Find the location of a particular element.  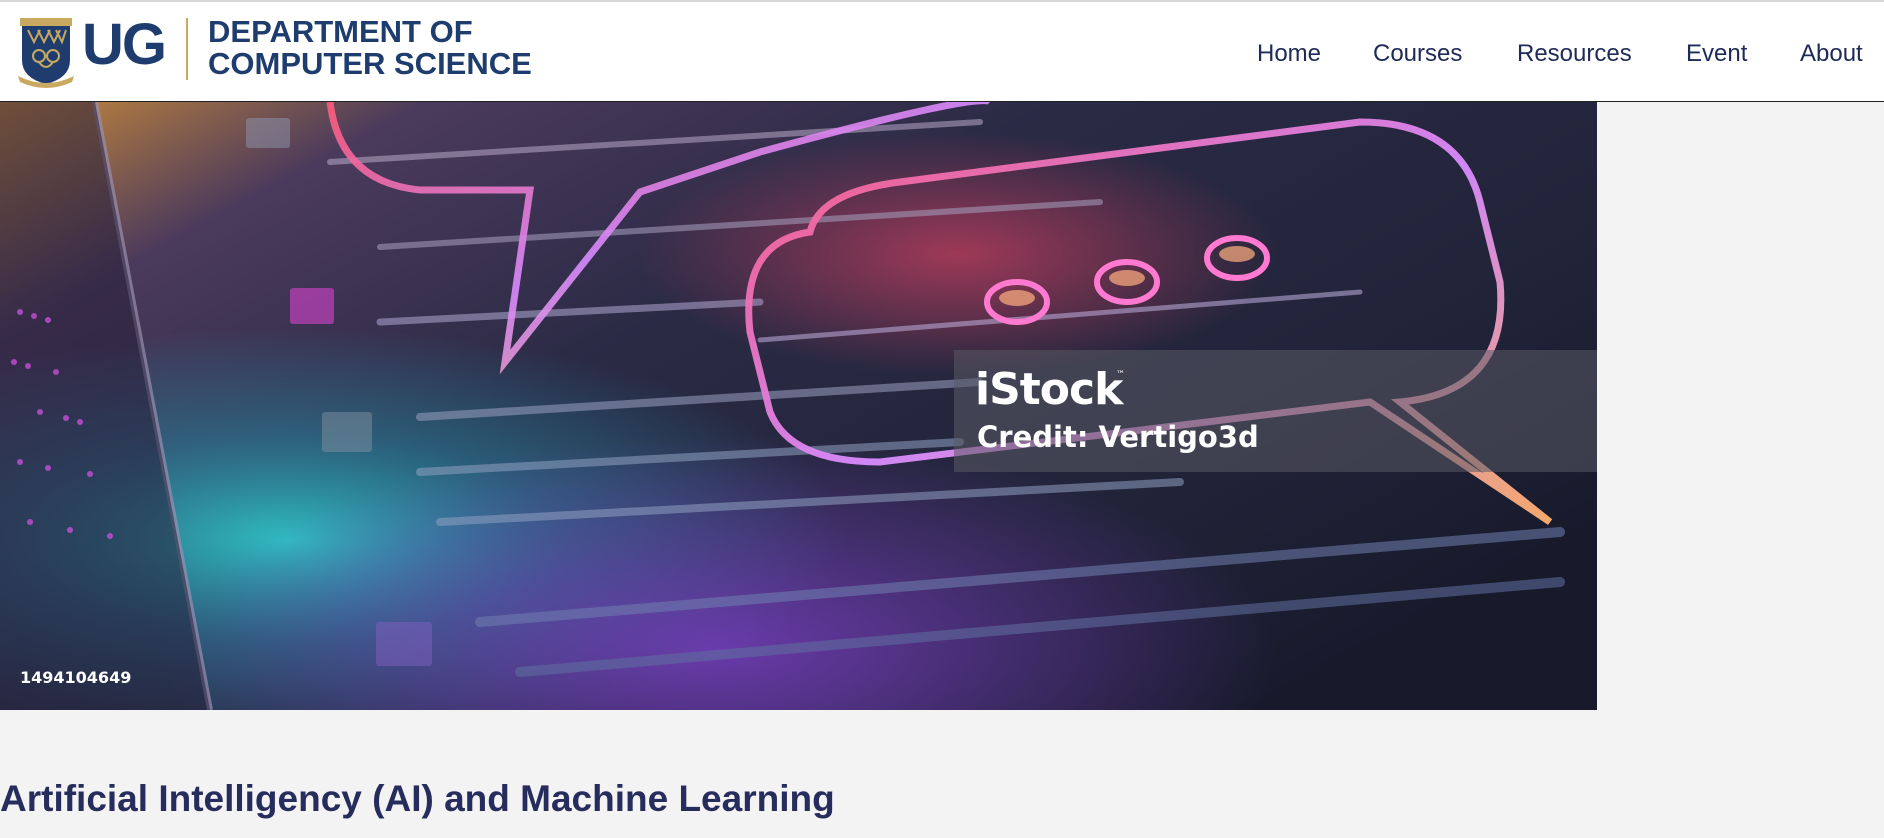

nav-link-home: Home is located at coordinates (1289, 54).